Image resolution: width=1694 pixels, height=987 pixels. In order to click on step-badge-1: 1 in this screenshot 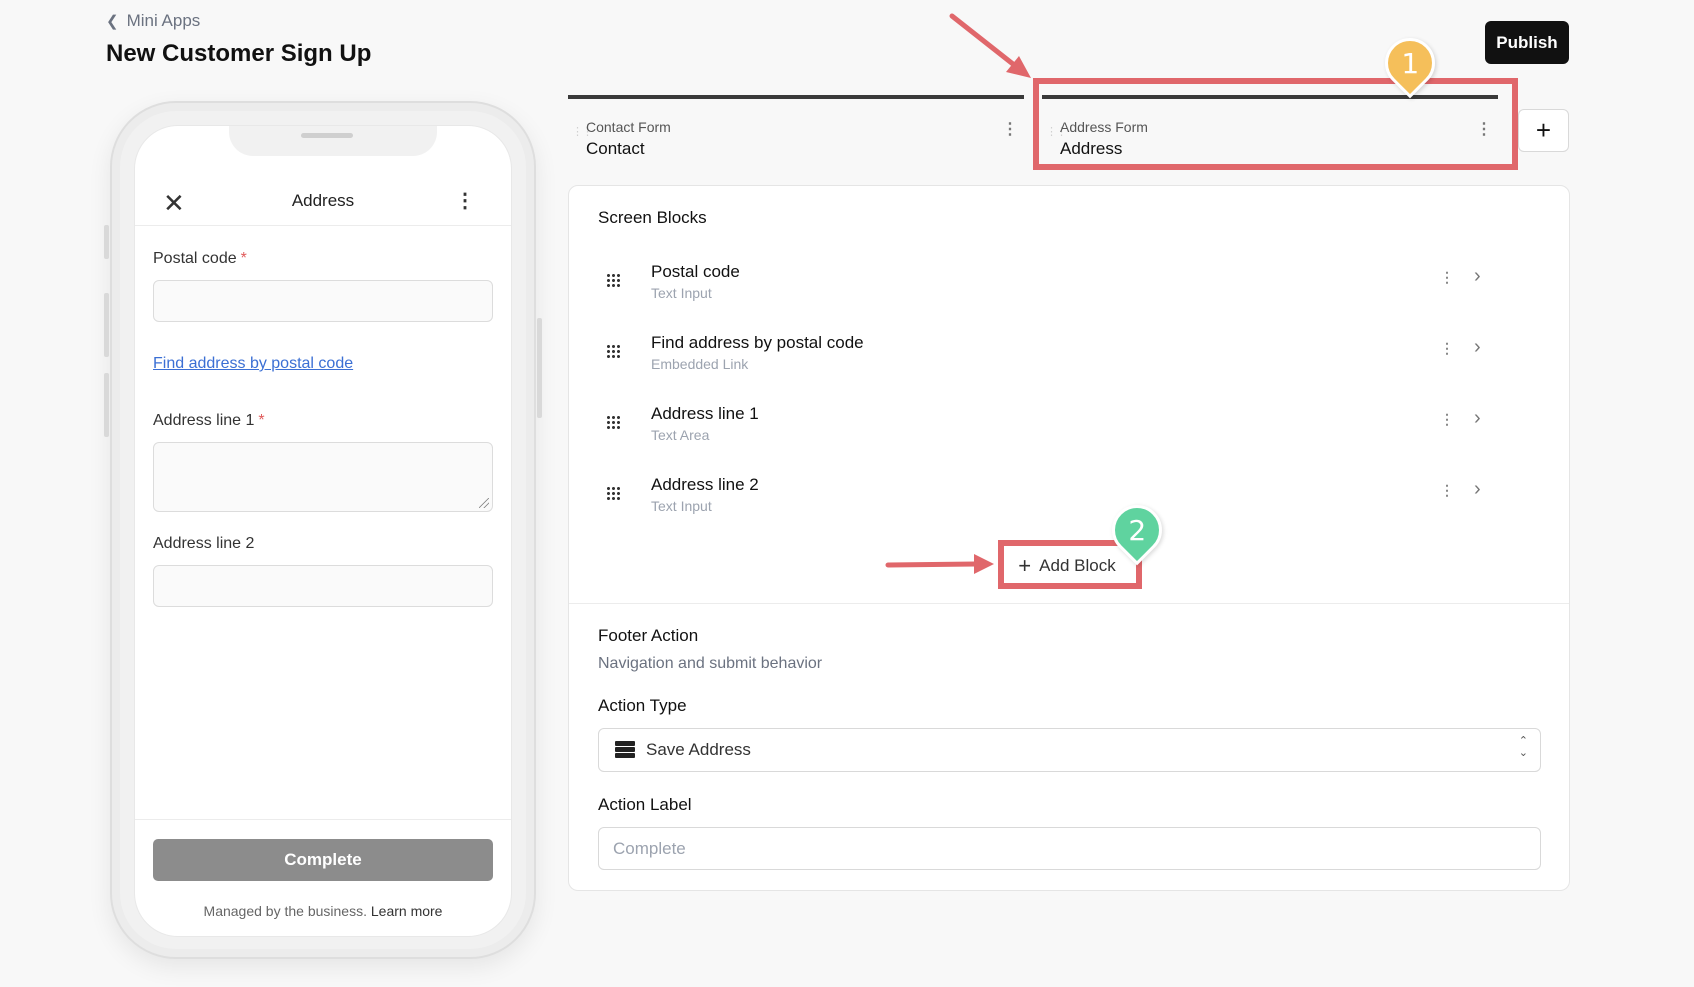, I will do `click(1410, 63)`.